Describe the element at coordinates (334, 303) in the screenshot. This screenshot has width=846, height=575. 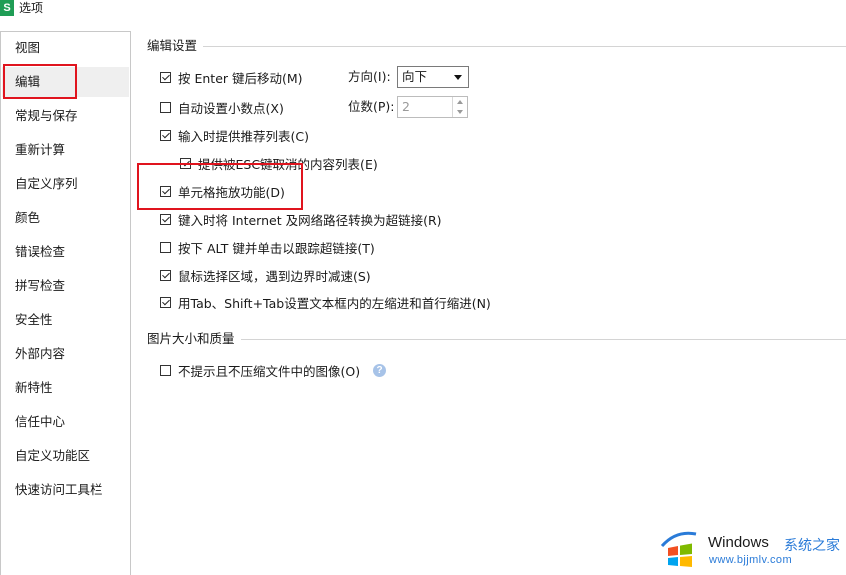
I see `option-label: 用Tab、Shift+Tab设置文本框内的左缩进和首行缩进(N)` at that location.